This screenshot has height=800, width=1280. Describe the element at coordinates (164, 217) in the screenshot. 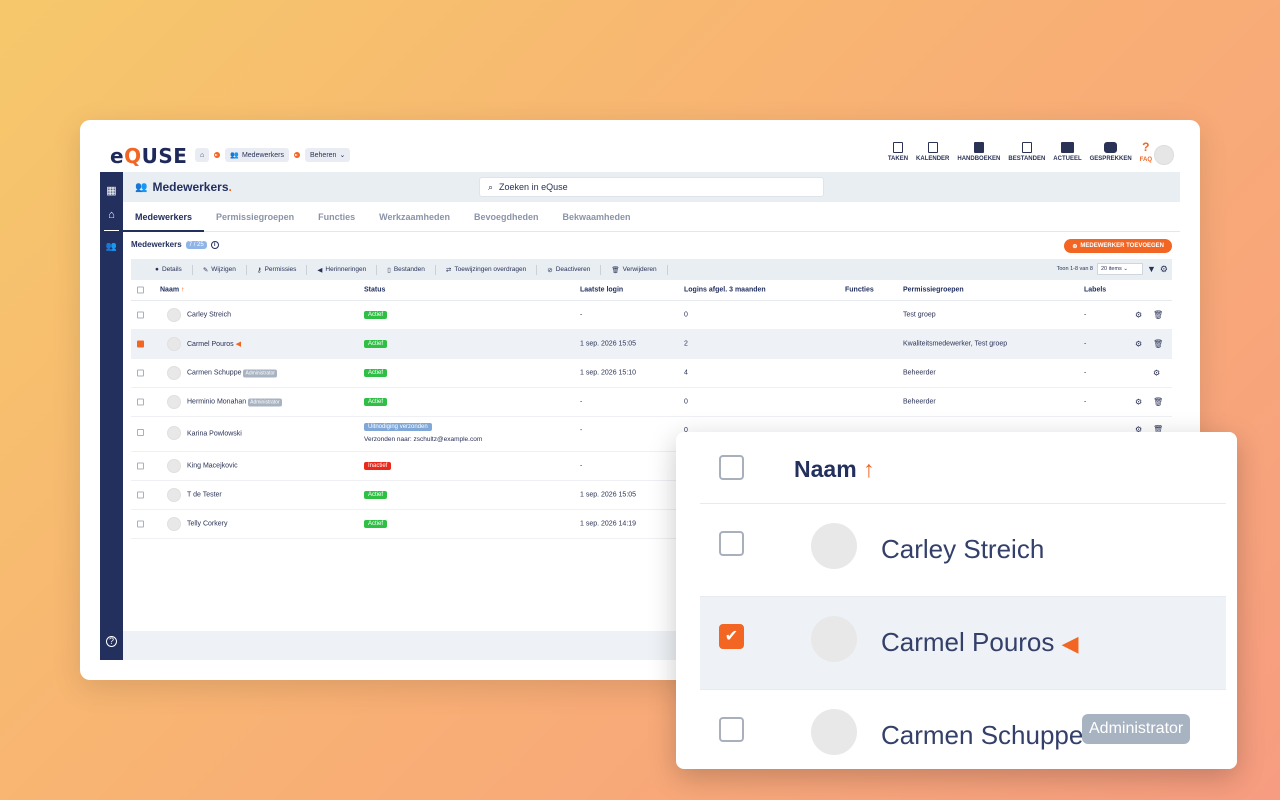

I see `tab-medewerkers: Medewerkers` at that location.